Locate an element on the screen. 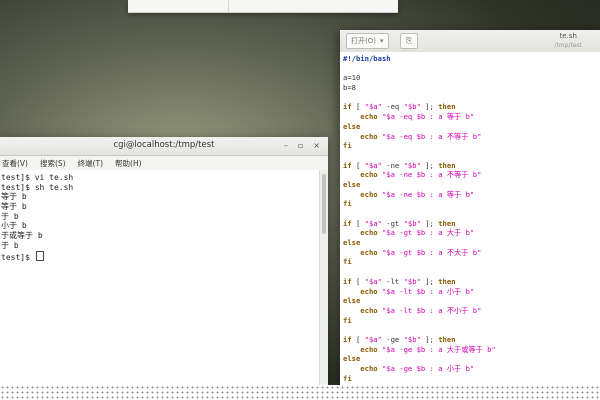 This screenshot has width=600, height=400. code-line: echo "$a -gt $b : a 大于 b" is located at coordinates (471, 233).